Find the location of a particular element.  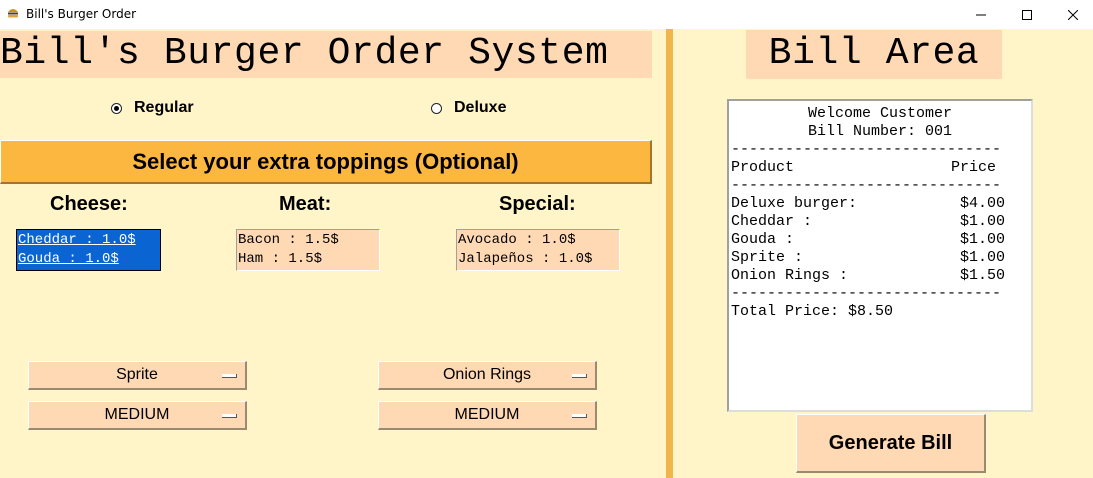

list-item: Ham : 1.5$ is located at coordinates (308, 259).